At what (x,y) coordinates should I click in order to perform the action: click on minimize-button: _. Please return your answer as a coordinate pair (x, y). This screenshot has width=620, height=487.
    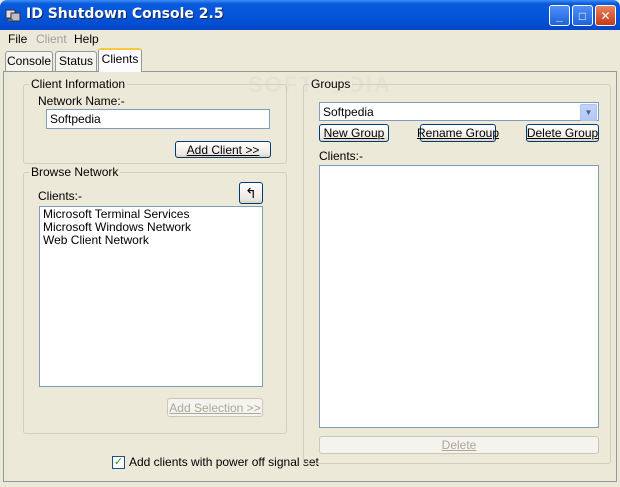
    Looking at the image, I should click on (559, 15).